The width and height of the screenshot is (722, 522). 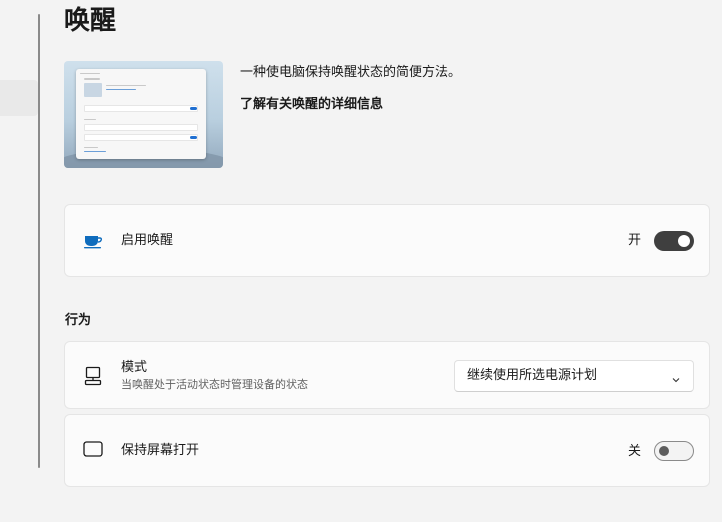 I want to click on sidebar-selected-item, so click(x=19, y=98).